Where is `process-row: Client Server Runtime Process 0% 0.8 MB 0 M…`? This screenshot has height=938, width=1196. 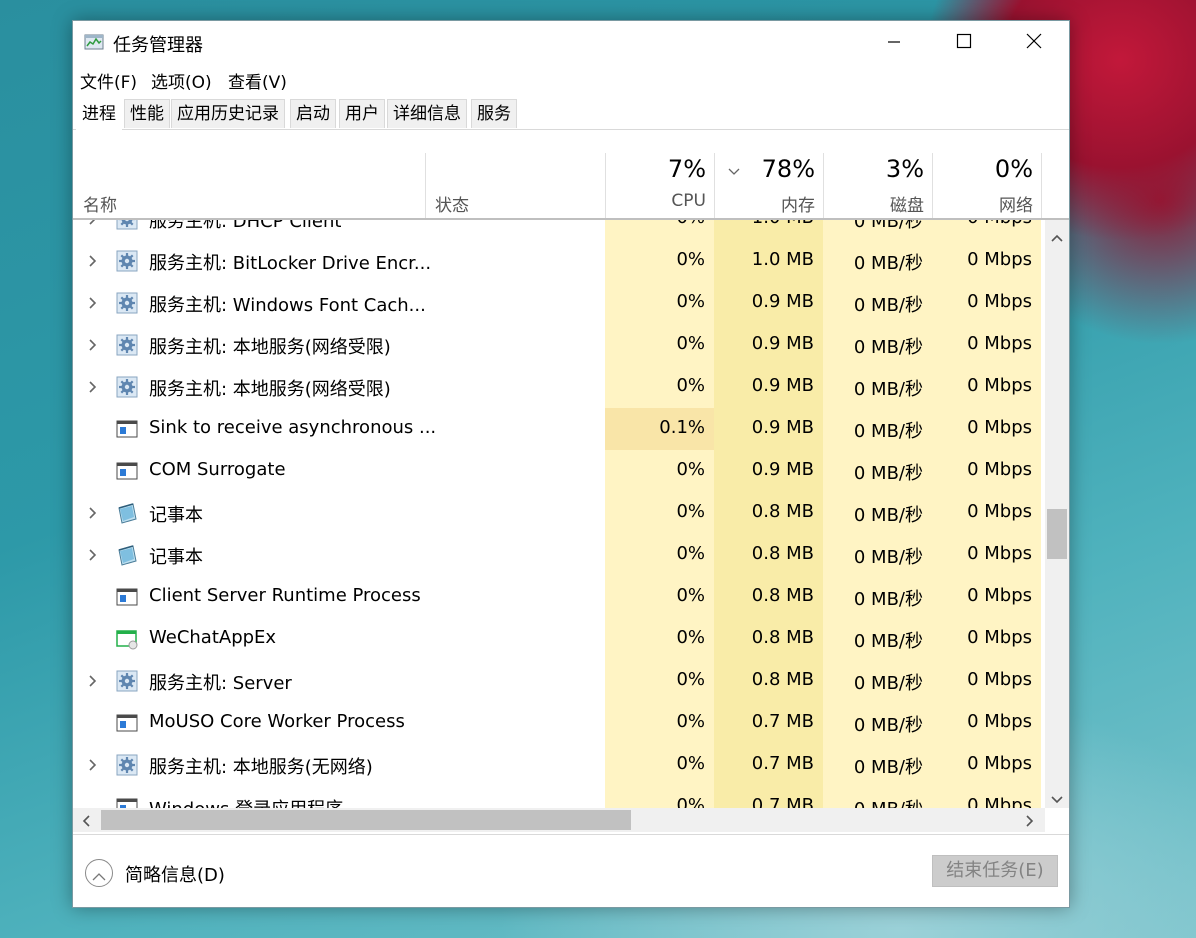
process-row: Client Server Runtime Process 0% 0.8 MB 0 M… is located at coordinates (559, 597).